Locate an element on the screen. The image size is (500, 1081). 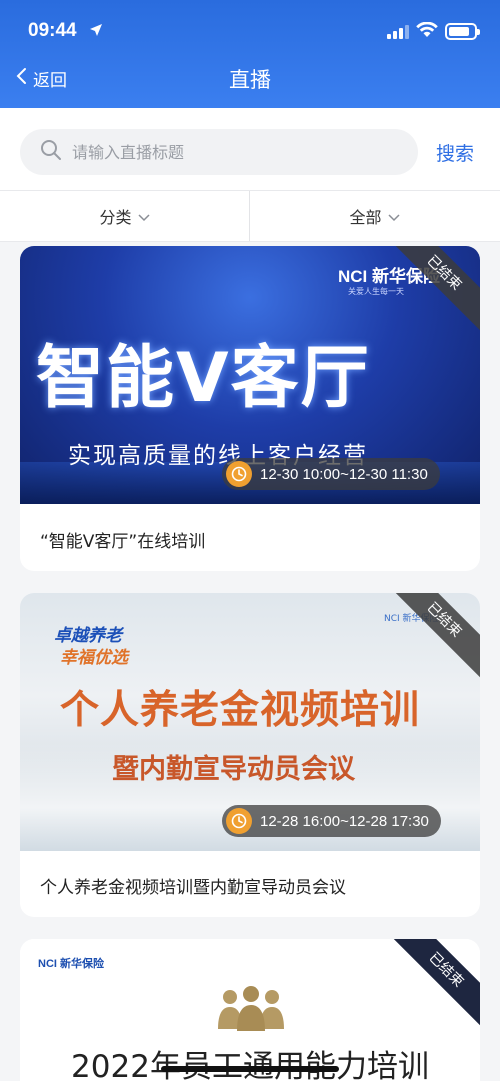
card-caption: 个人养老金视频培训暨内勤宣导动员会议 is located at coordinates (193, 888).